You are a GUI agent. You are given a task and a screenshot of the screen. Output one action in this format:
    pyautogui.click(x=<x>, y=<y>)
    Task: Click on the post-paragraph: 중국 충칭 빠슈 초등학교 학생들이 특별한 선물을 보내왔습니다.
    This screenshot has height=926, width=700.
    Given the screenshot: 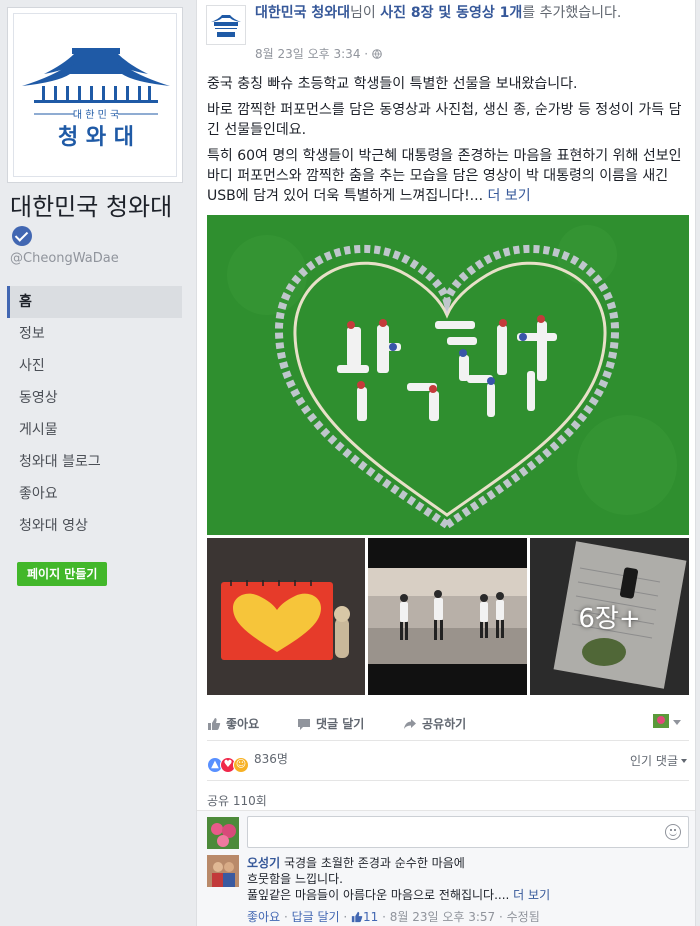 What is the action you would take?
    pyautogui.click(x=392, y=84)
    